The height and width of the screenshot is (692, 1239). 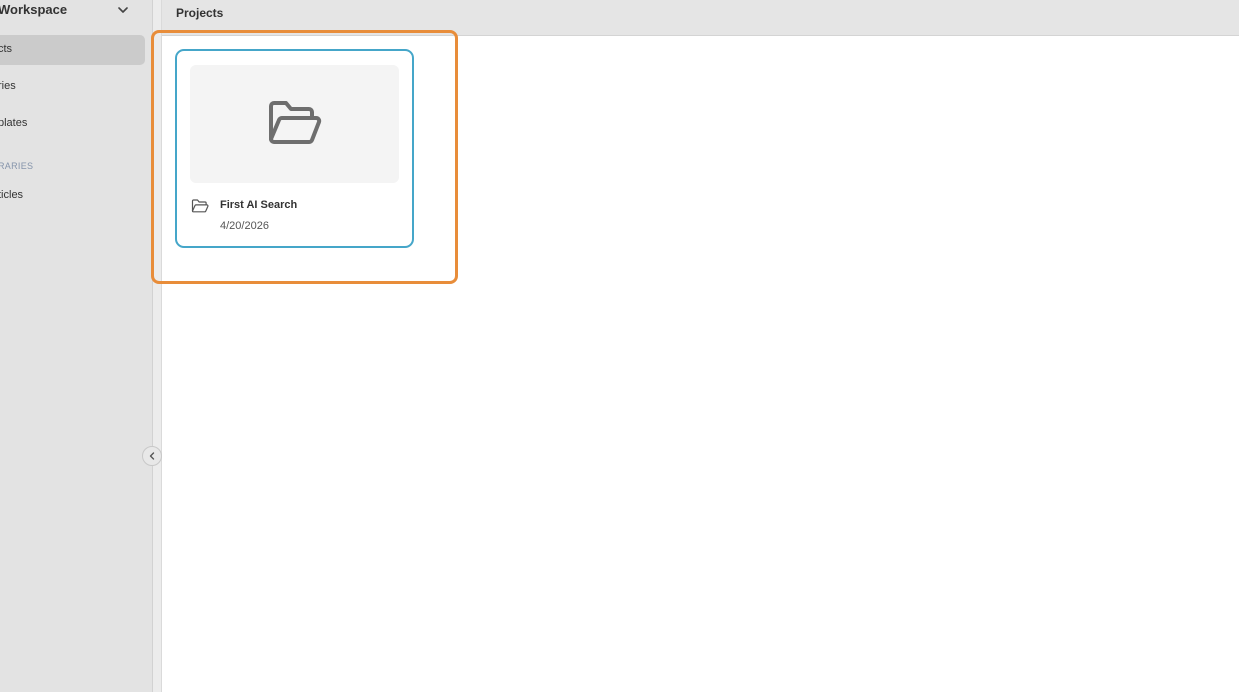 What do you see at coordinates (700, 18) in the screenshot?
I see `main-header: Projects` at bounding box center [700, 18].